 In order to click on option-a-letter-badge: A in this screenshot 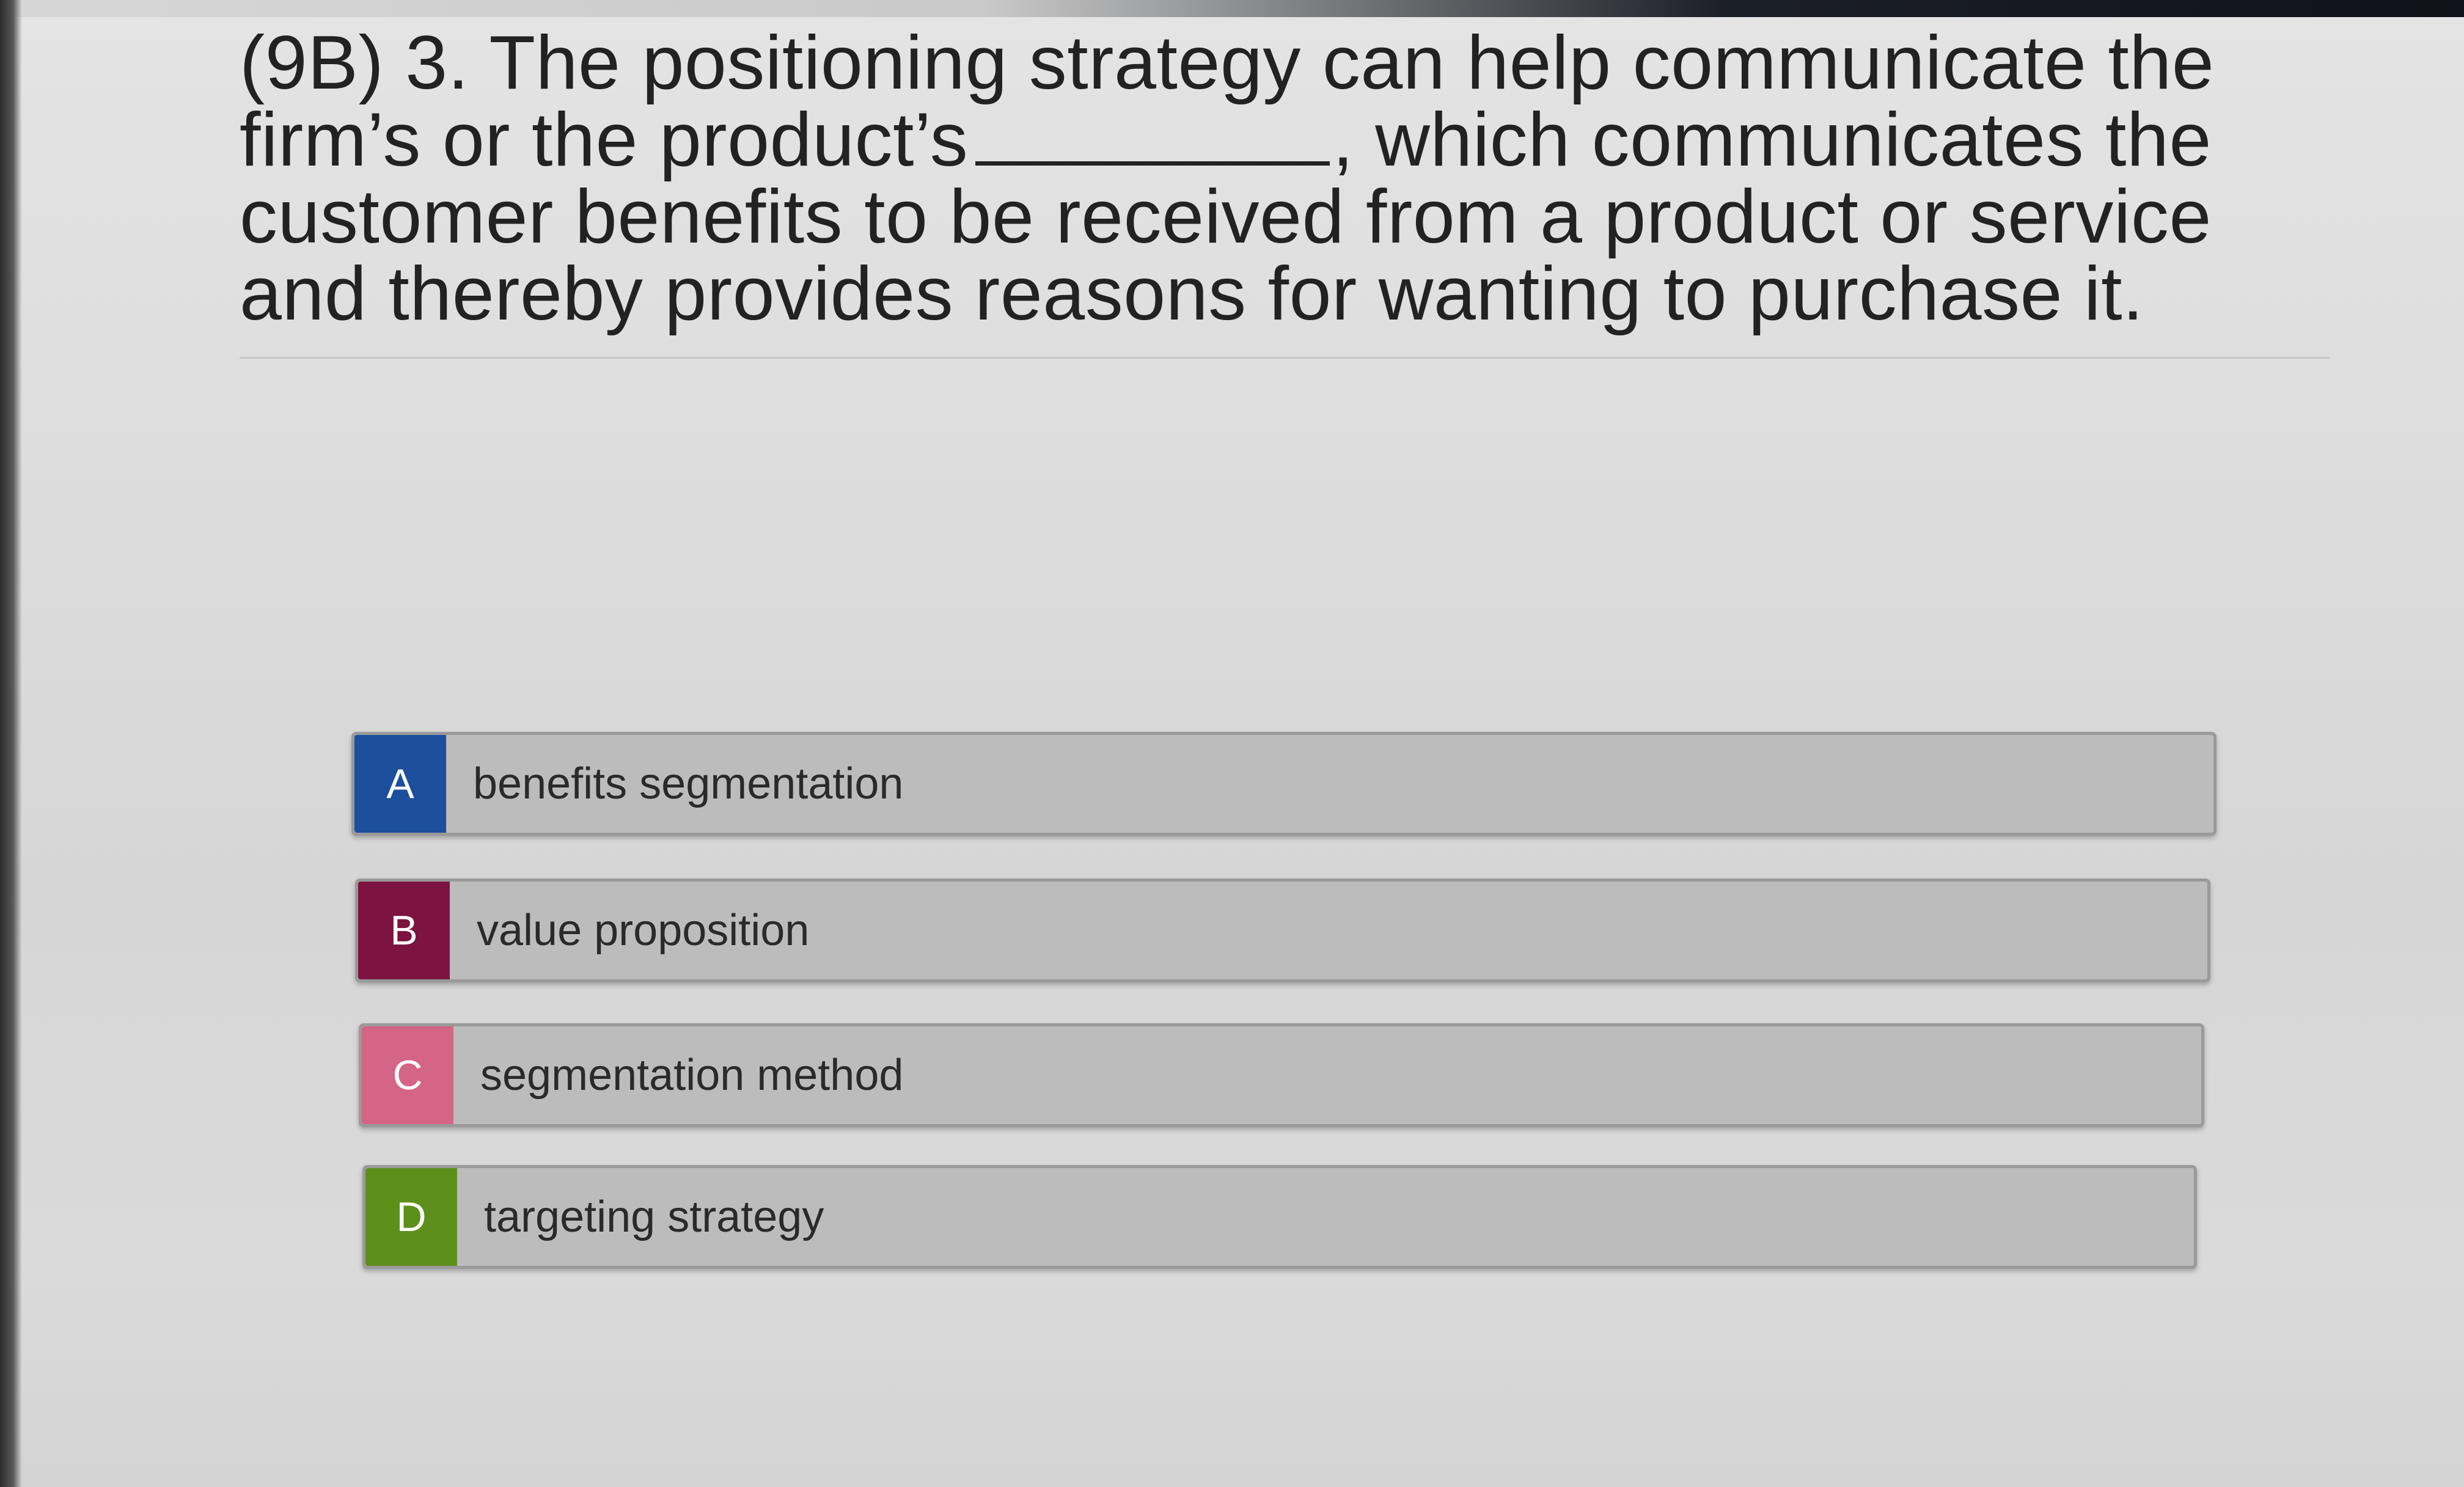, I will do `click(400, 784)`.